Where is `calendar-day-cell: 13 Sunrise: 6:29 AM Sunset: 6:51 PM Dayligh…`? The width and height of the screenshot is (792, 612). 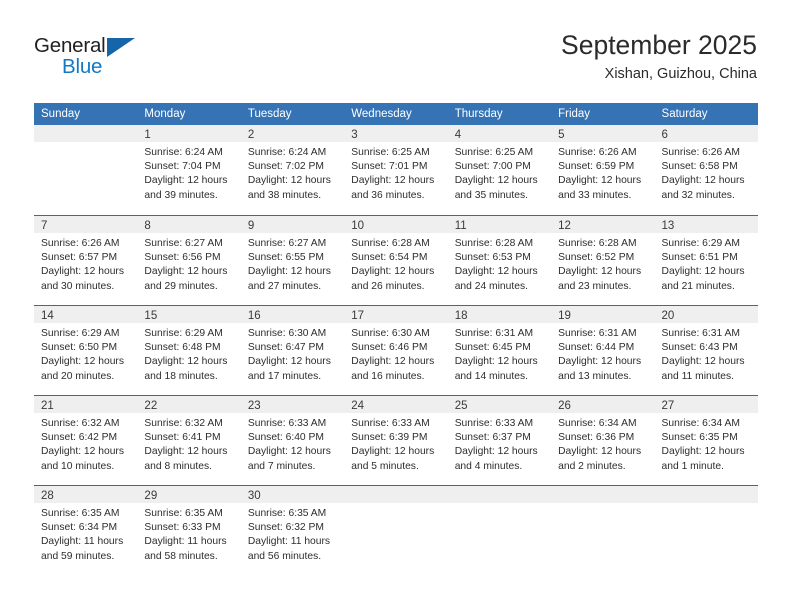 calendar-day-cell: 13 Sunrise: 6:29 AM Sunset: 6:51 PM Dayligh… is located at coordinates (706, 260).